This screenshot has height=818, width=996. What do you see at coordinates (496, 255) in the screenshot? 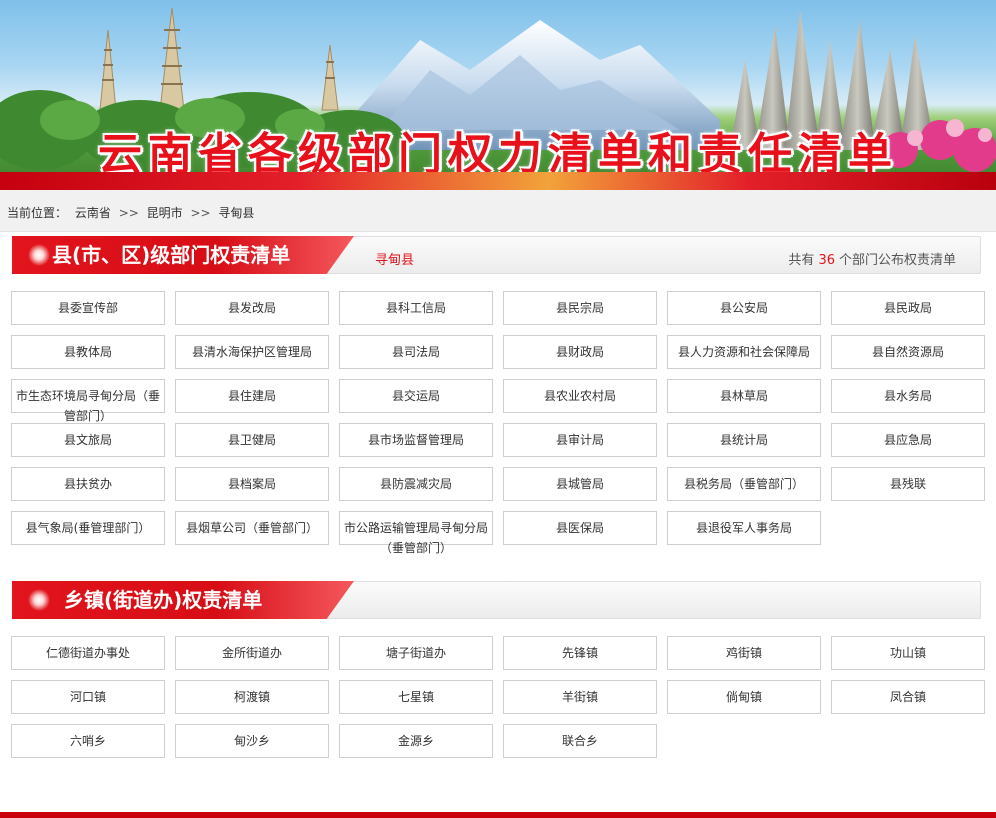
I see `section-header-county: 县(市、区)级部门权责清单 寻甸县 共有 36 个部门公布权责清单` at bounding box center [496, 255].